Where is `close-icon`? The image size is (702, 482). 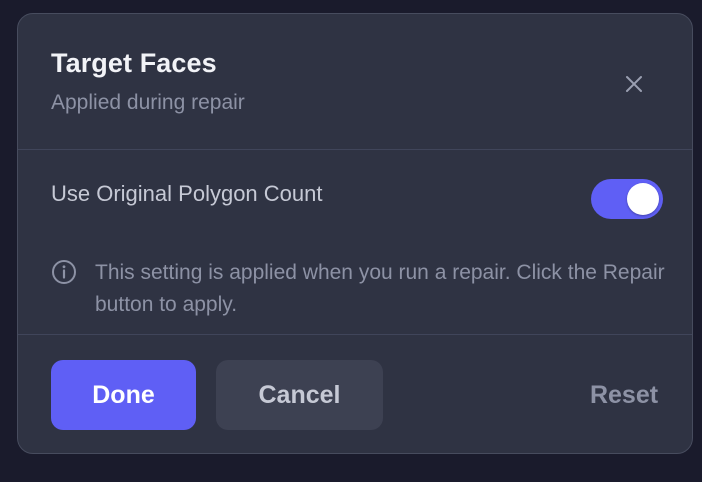
close-icon is located at coordinates (634, 84).